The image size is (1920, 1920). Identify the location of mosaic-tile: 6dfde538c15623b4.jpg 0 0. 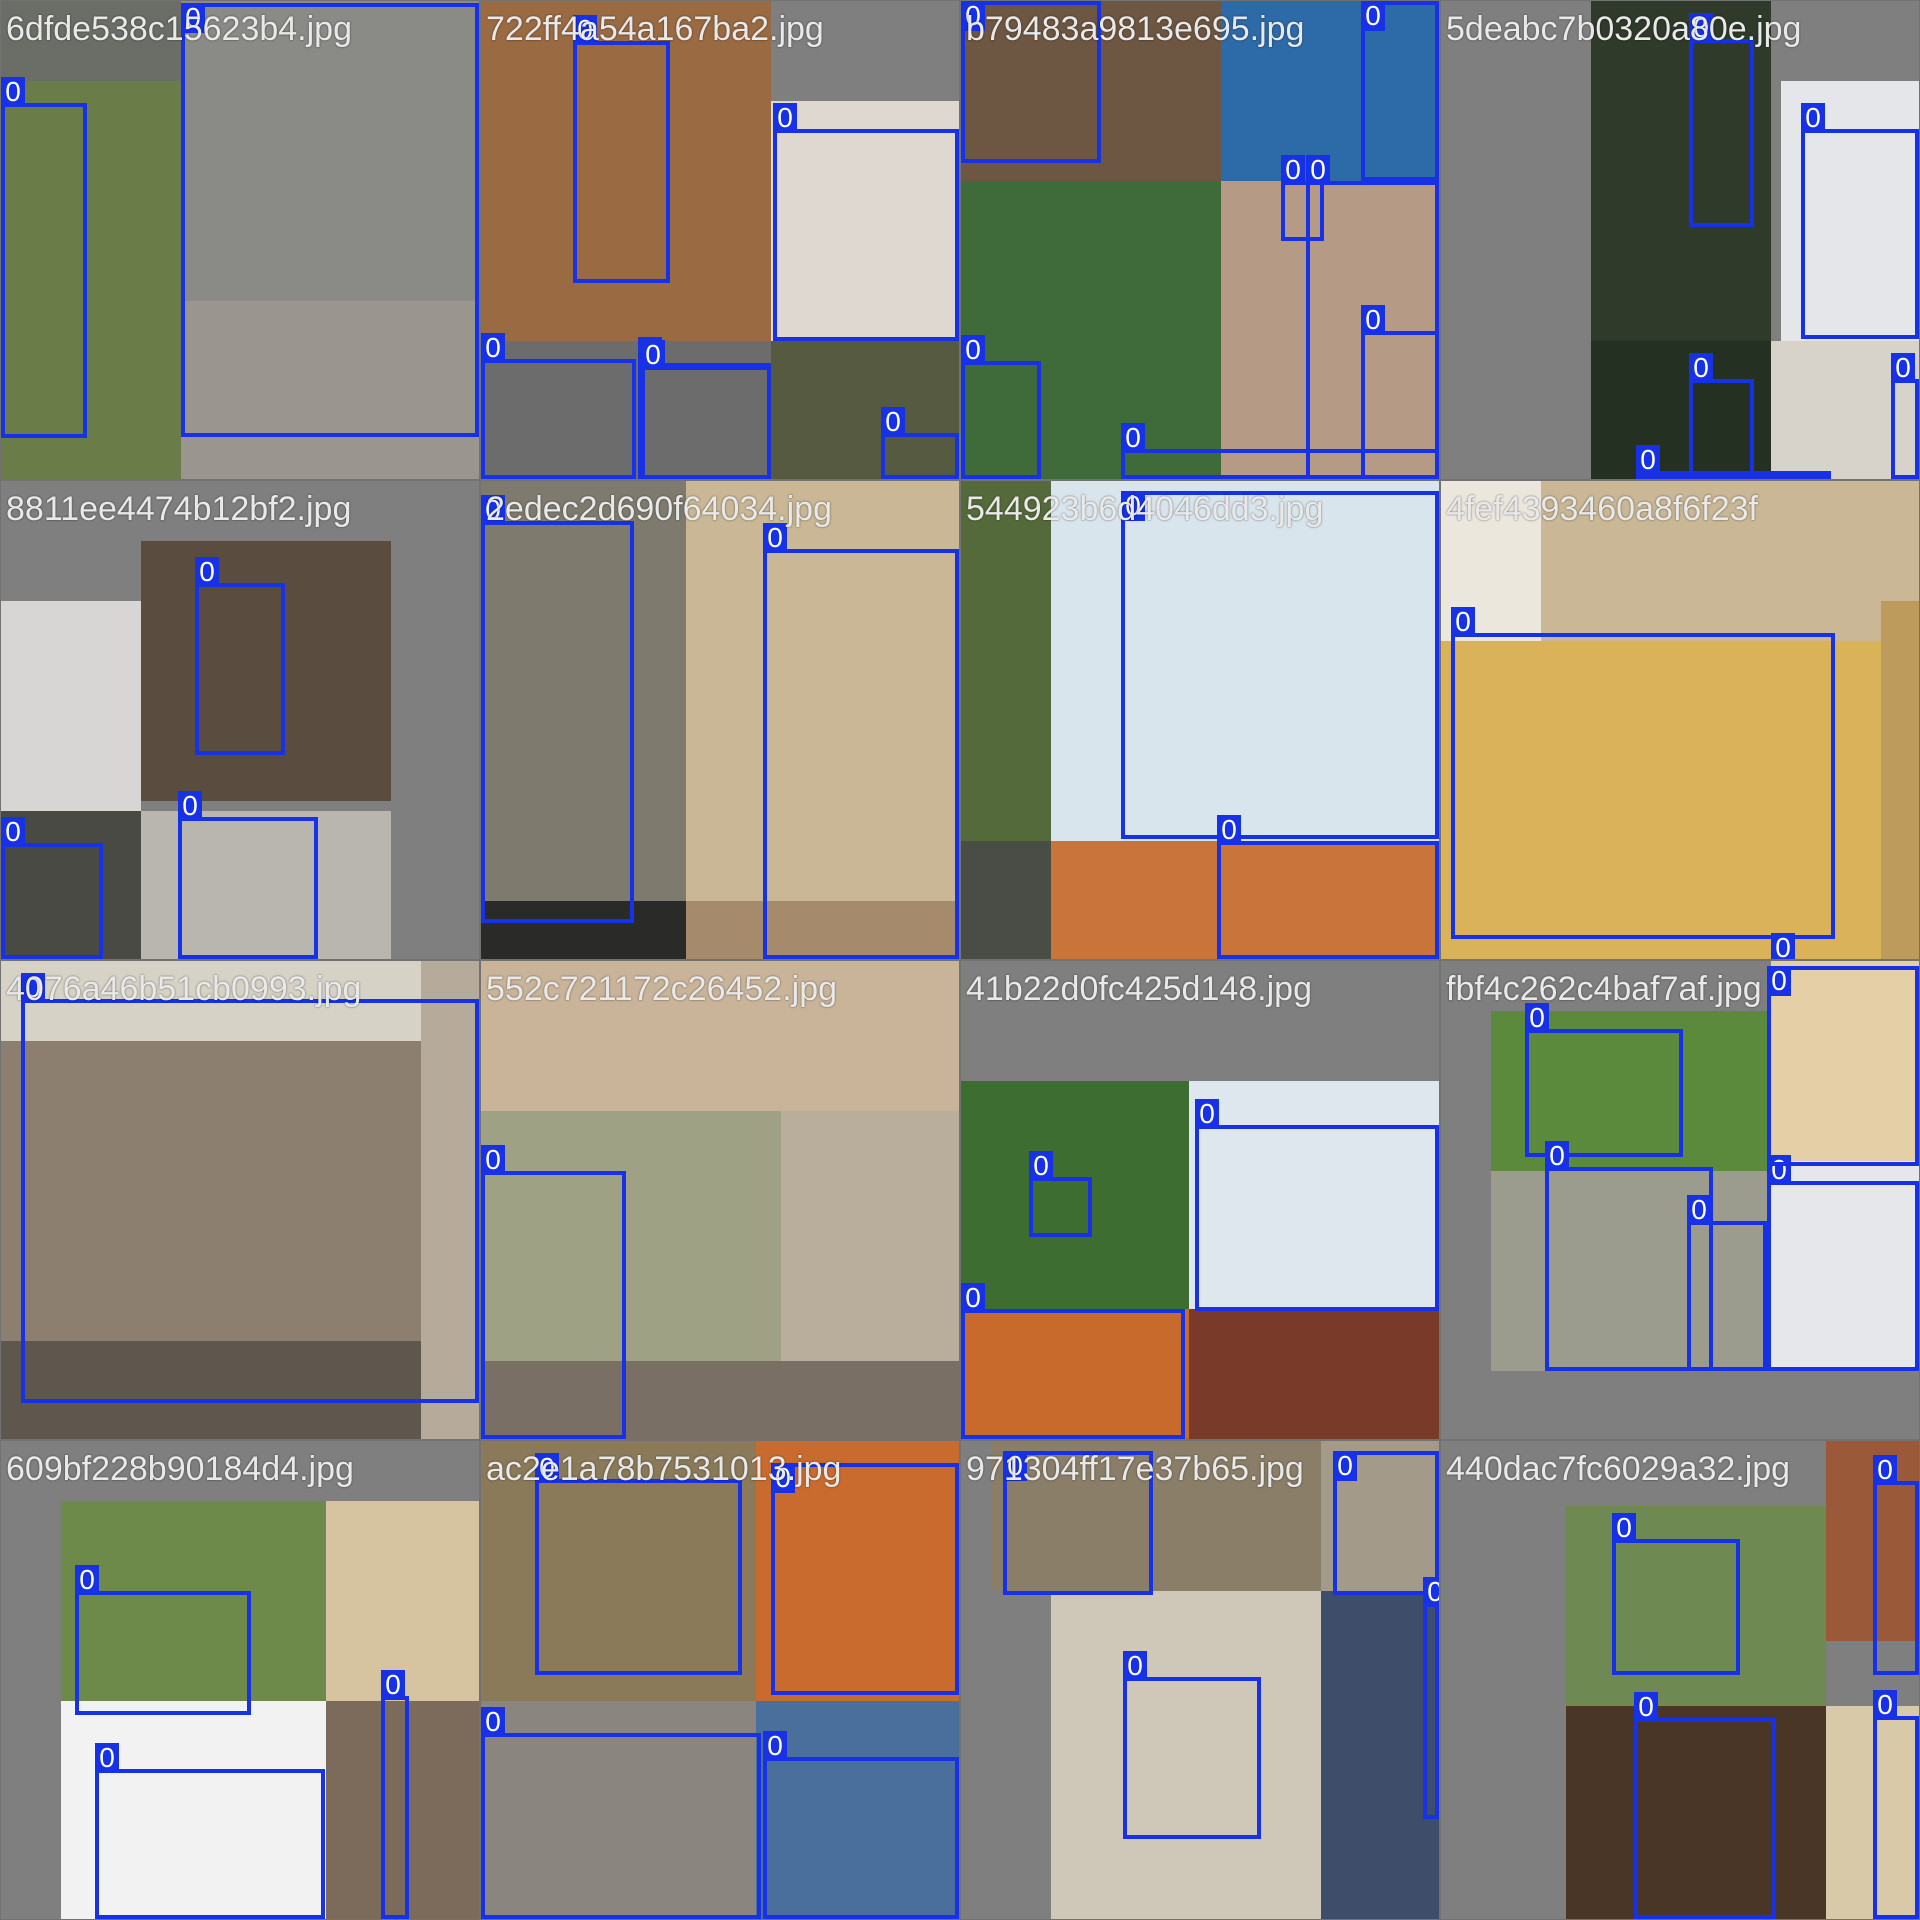
(240, 240).